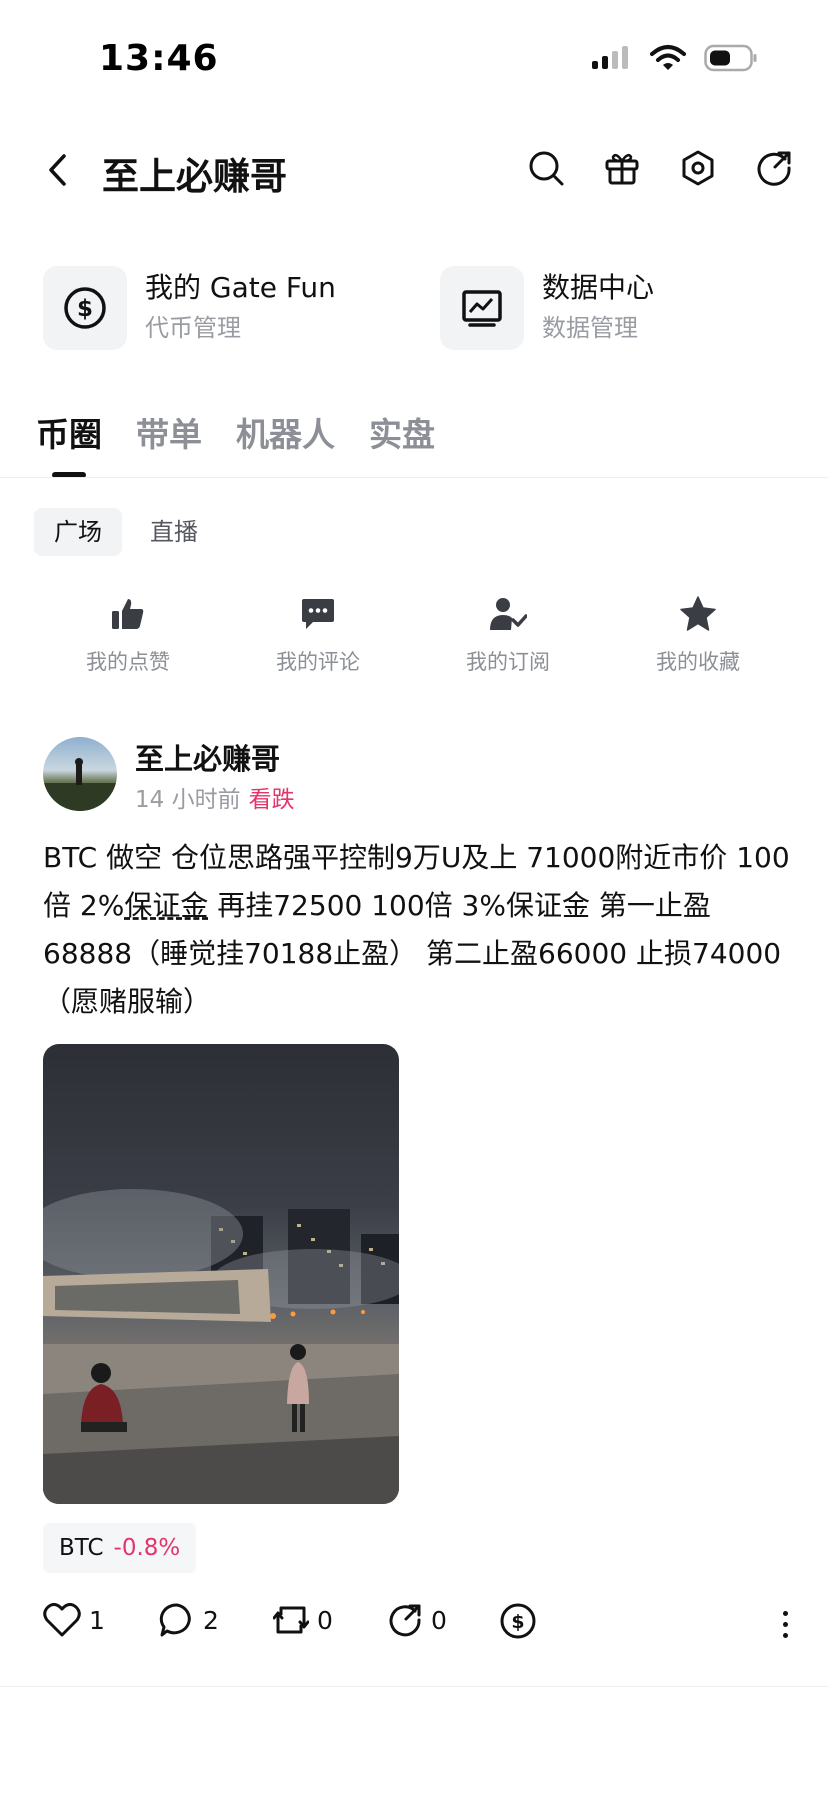 This screenshot has height=1796, width=828. What do you see at coordinates (62, 1619) in the screenshot?
I see `heart-icon` at bounding box center [62, 1619].